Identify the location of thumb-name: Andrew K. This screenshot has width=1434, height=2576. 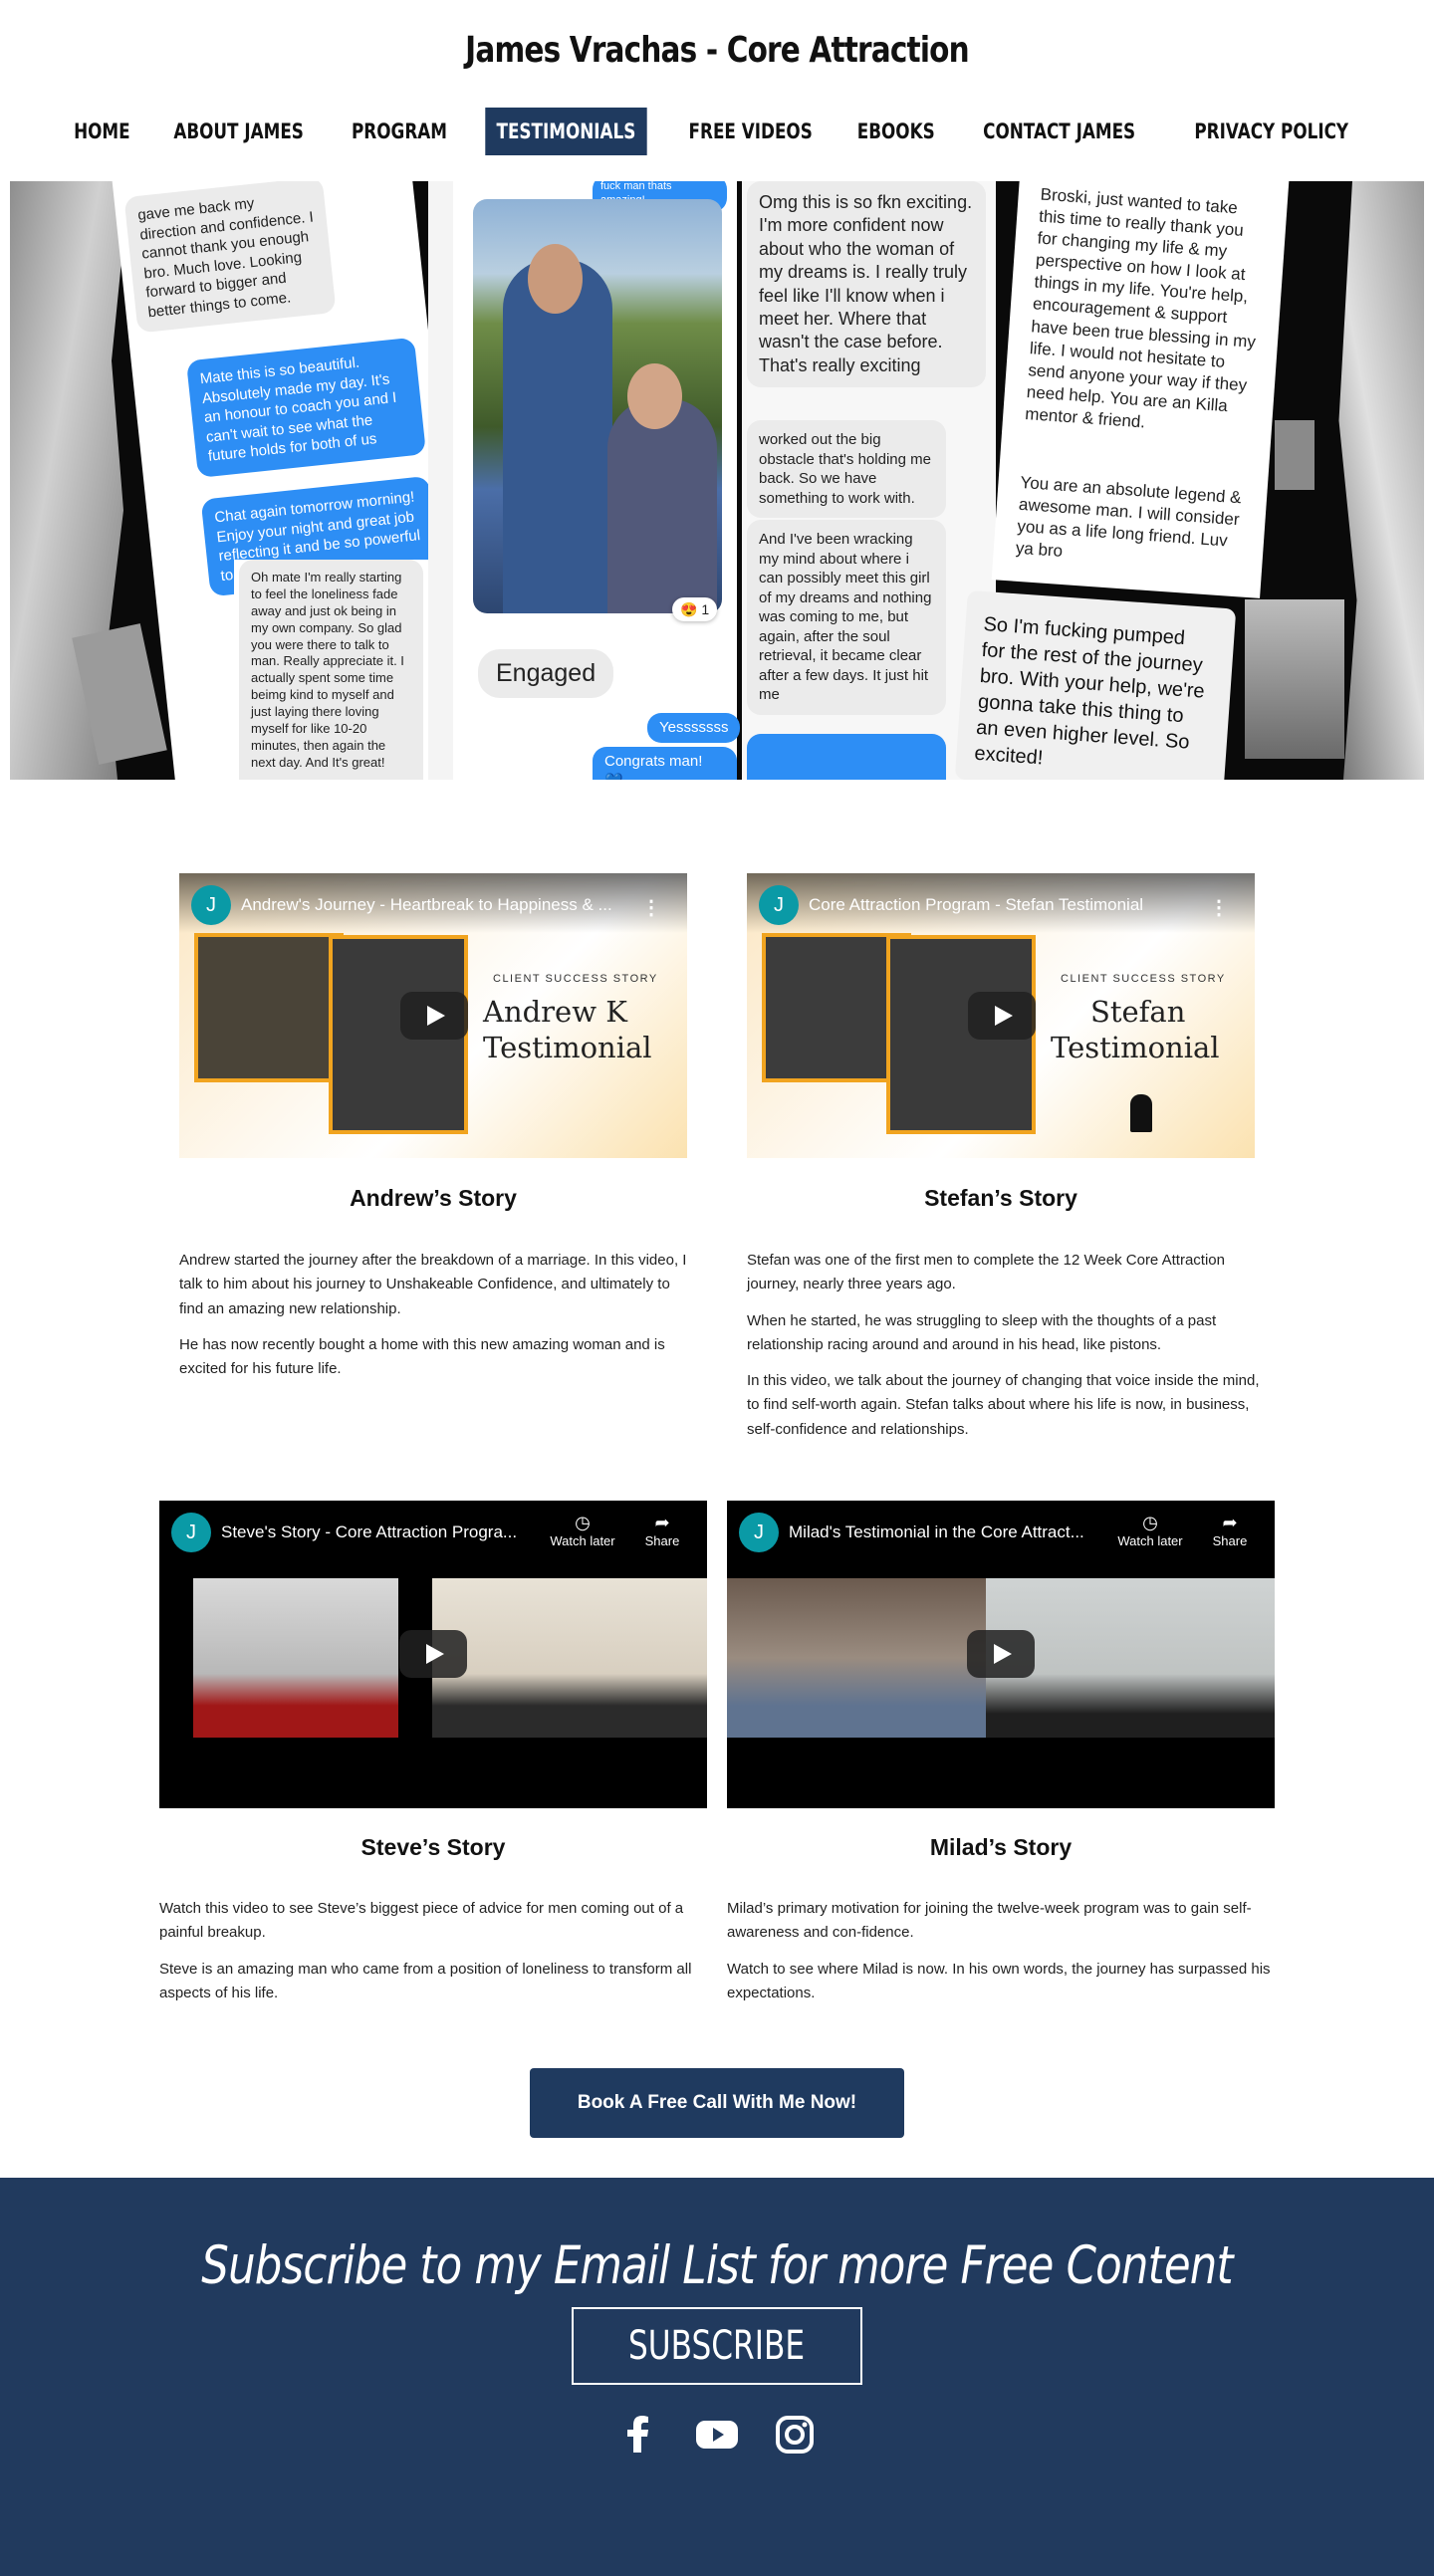
(555, 1012).